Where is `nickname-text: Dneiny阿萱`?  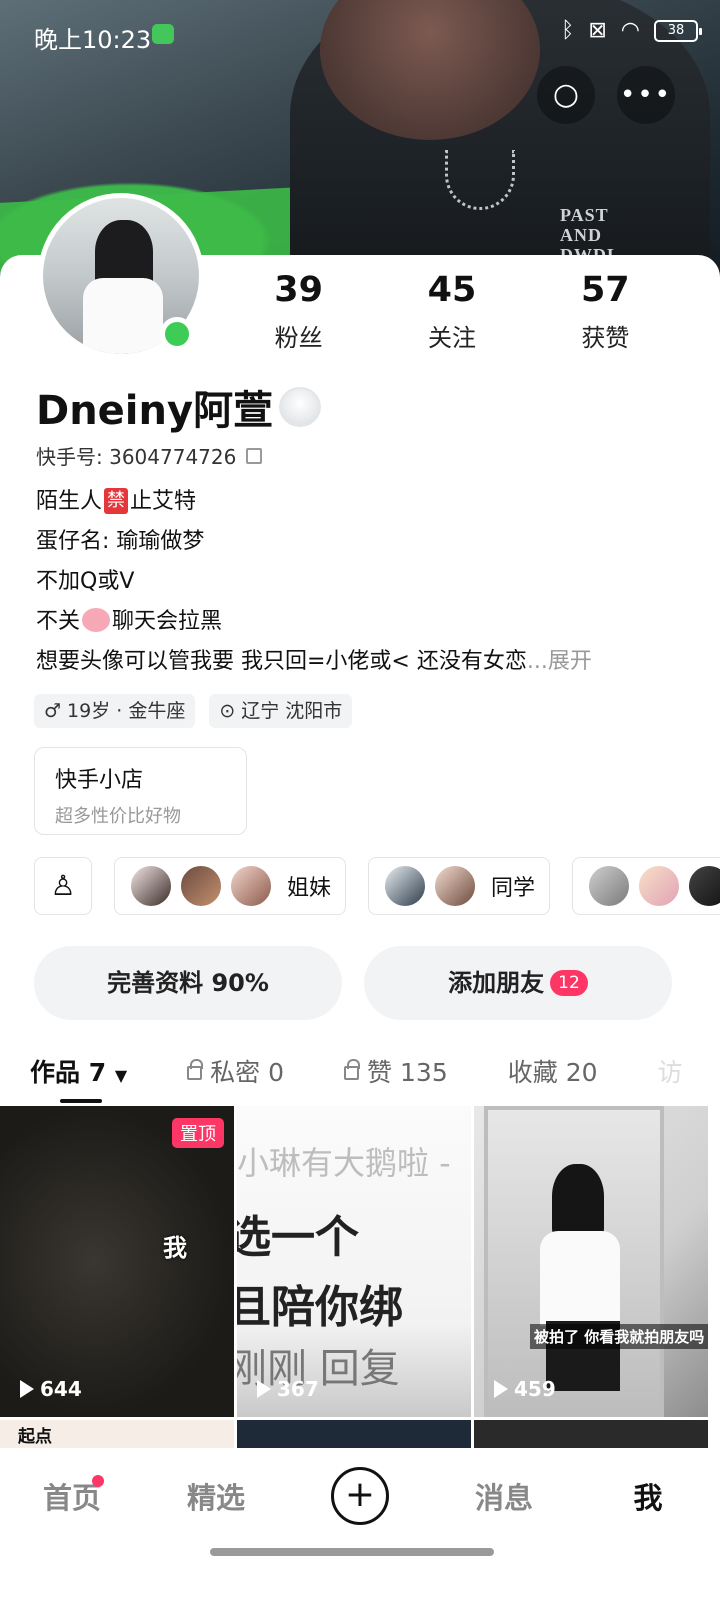
nickname-text: Dneiny阿萱 is located at coordinates (155, 411).